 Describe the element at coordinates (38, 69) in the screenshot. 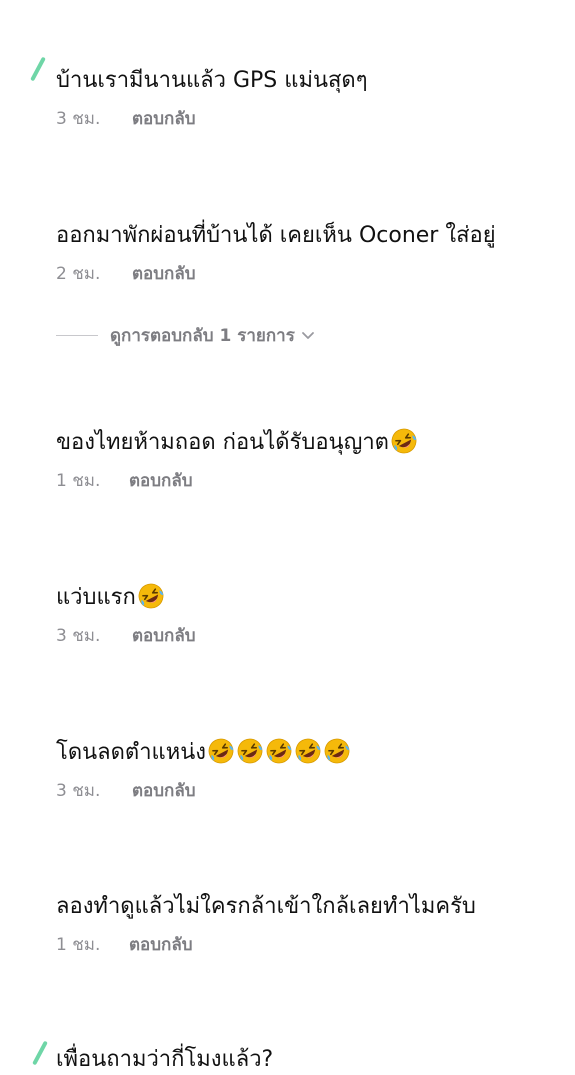

I see `decorative-stroke-top` at that location.